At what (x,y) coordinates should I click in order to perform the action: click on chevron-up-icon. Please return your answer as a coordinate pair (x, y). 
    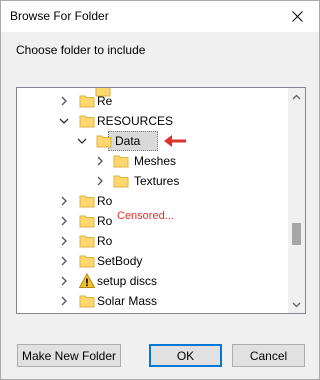
    Looking at the image, I should click on (296, 96).